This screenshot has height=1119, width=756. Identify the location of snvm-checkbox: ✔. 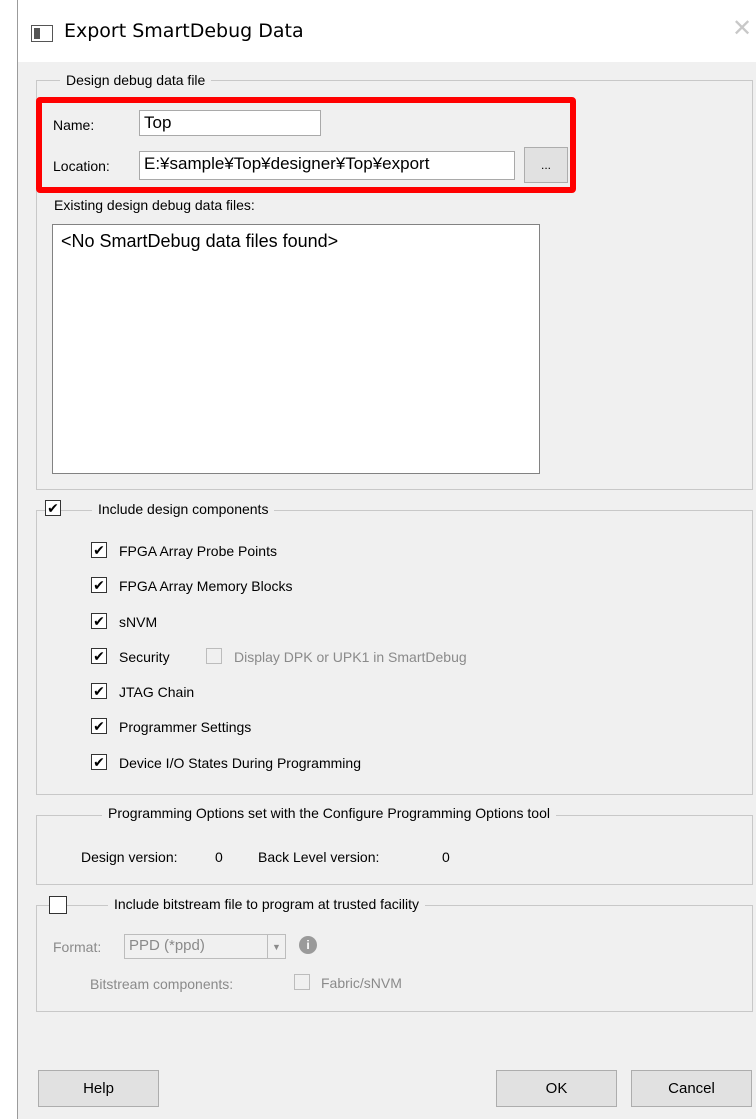
(99, 621).